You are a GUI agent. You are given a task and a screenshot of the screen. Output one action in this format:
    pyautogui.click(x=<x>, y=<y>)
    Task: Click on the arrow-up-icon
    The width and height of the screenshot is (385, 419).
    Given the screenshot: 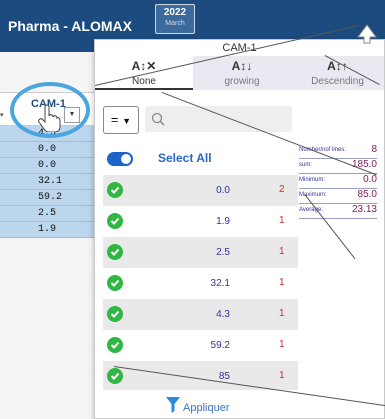 What is the action you would take?
    pyautogui.click(x=367, y=34)
    